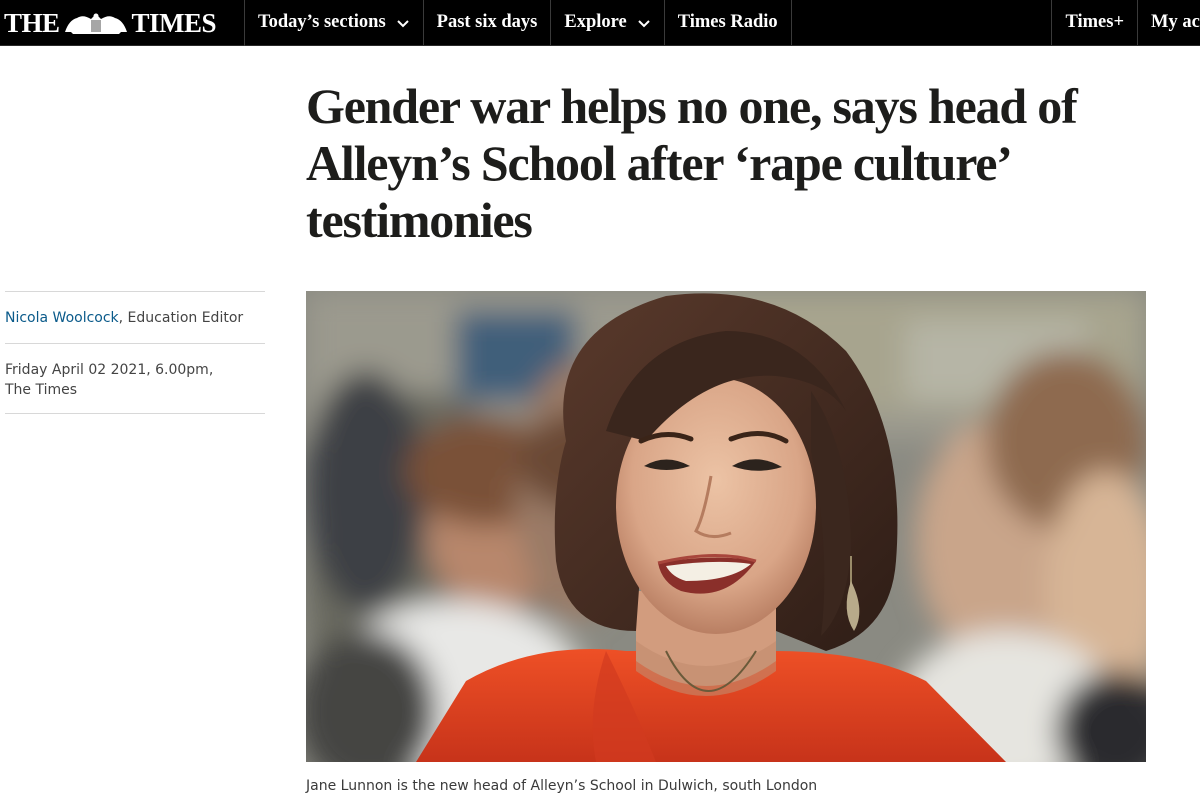 The width and height of the screenshot is (1200, 808). I want to click on date-row: Friday April 02 2021, 6.00pm, The Times, so click(135, 378).